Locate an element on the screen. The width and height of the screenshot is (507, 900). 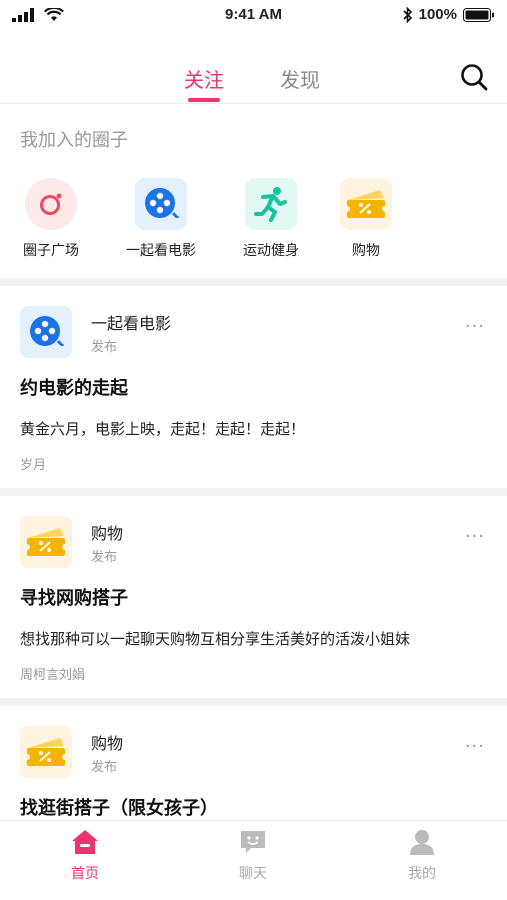
tab-home-label: 首页 is located at coordinates (85, 874).